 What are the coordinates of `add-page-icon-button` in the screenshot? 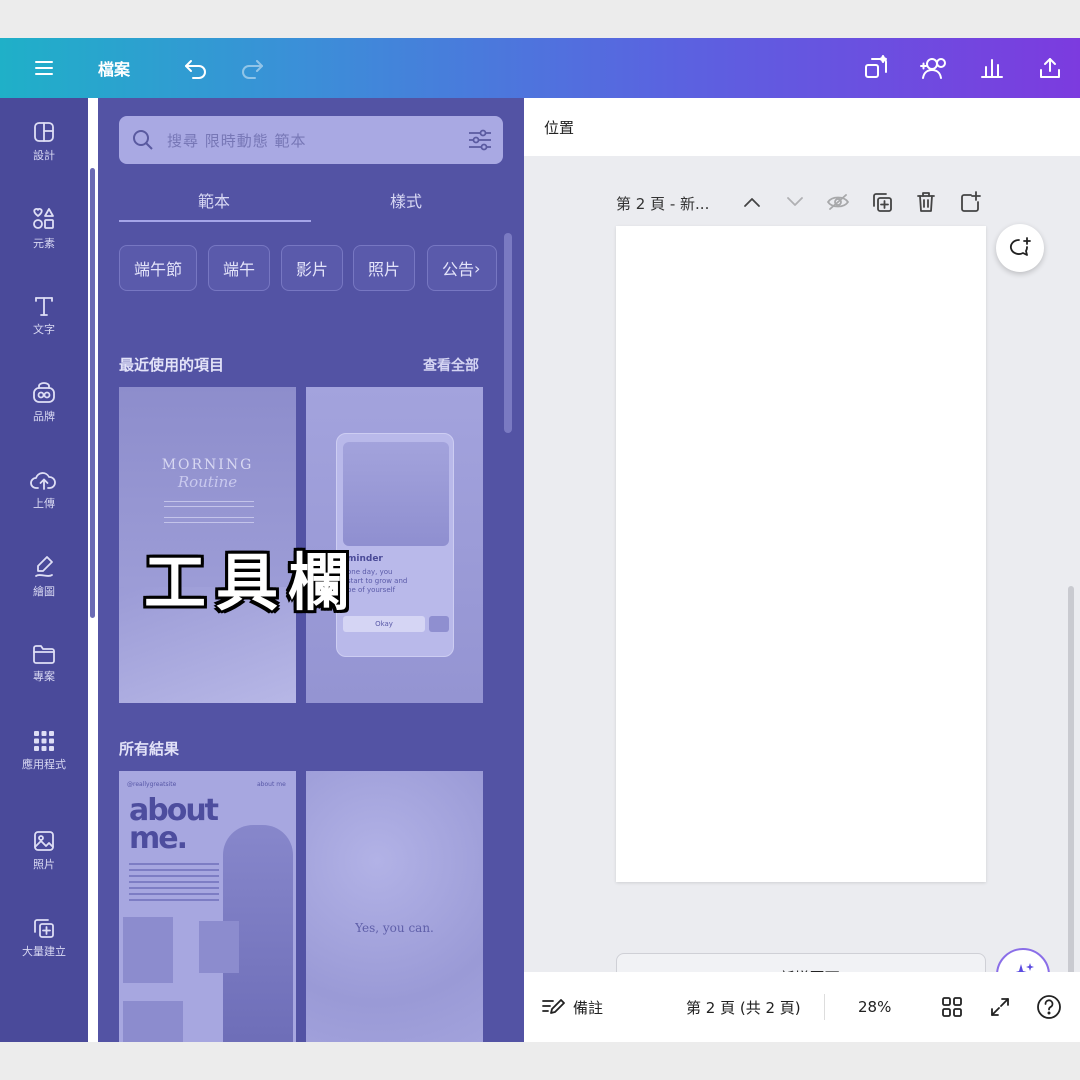 It's located at (970, 202).